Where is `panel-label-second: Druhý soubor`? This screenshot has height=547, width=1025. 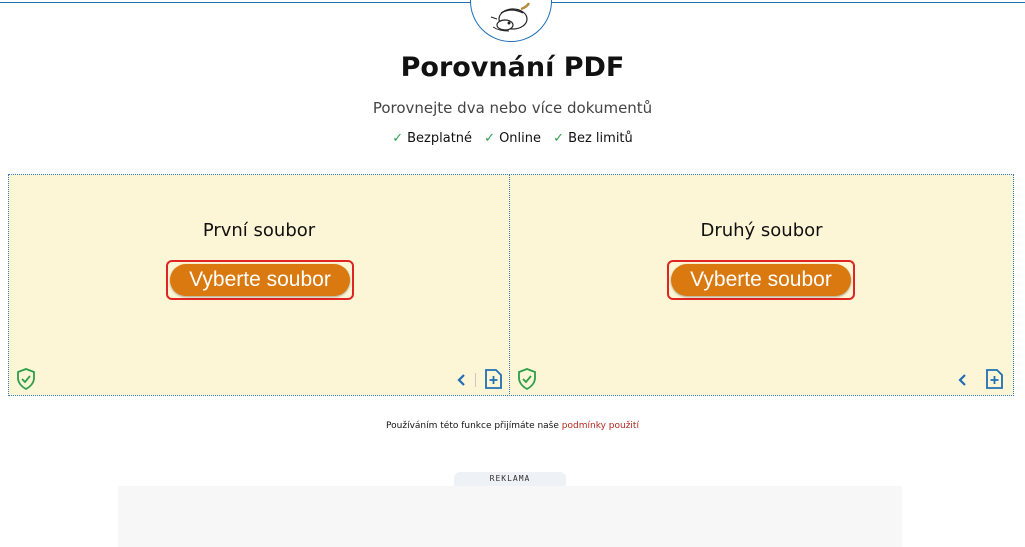 panel-label-second: Druhý soubor is located at coordinates (761, 230).